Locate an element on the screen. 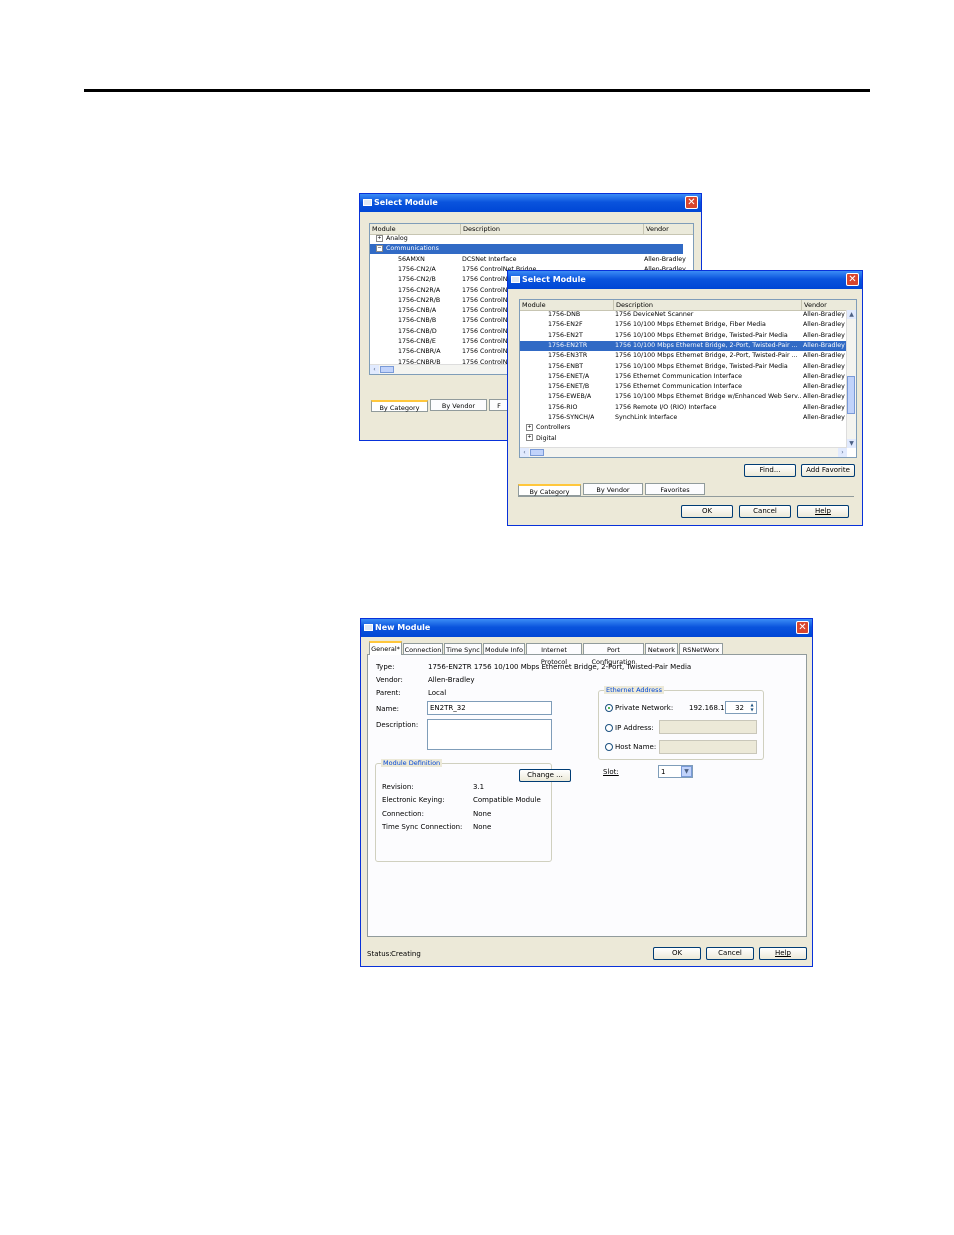  parent-label: Parent: is located at coordinates (388, 693).